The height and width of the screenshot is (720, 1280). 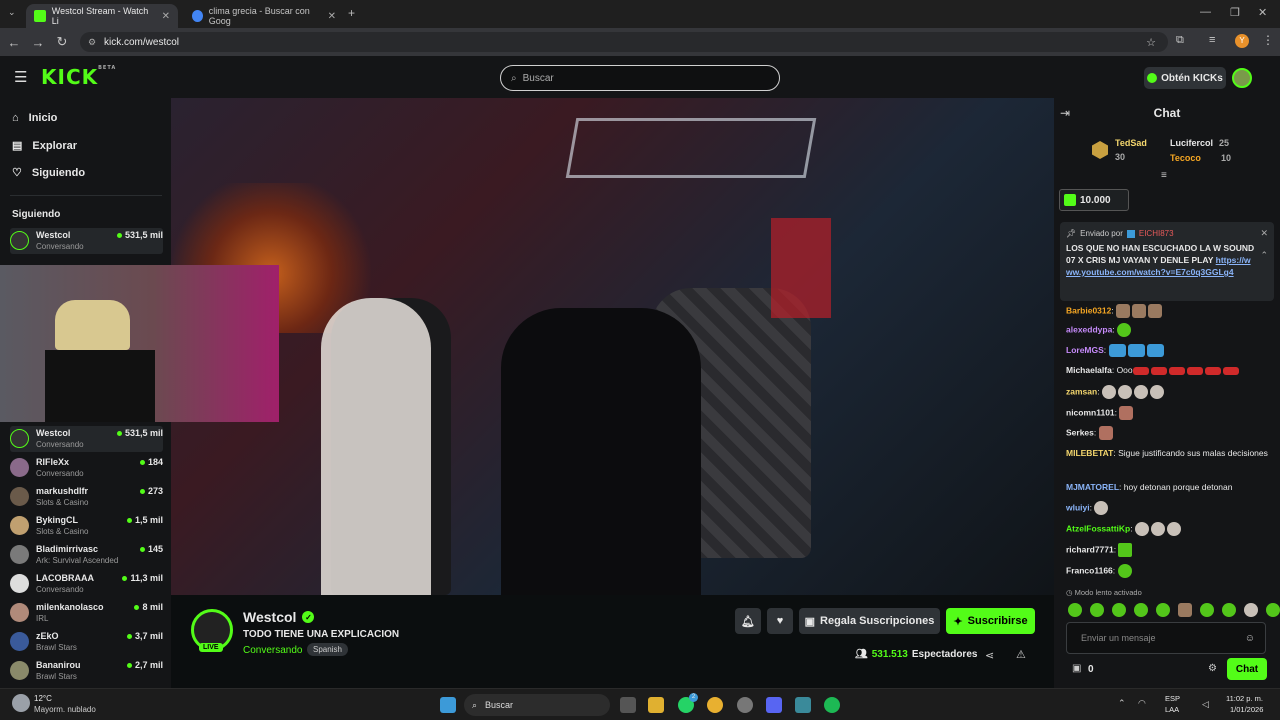 I want to click on following-channel: Bananirou Brawl Stars 2,7 mil, so click(x=86, y=671).